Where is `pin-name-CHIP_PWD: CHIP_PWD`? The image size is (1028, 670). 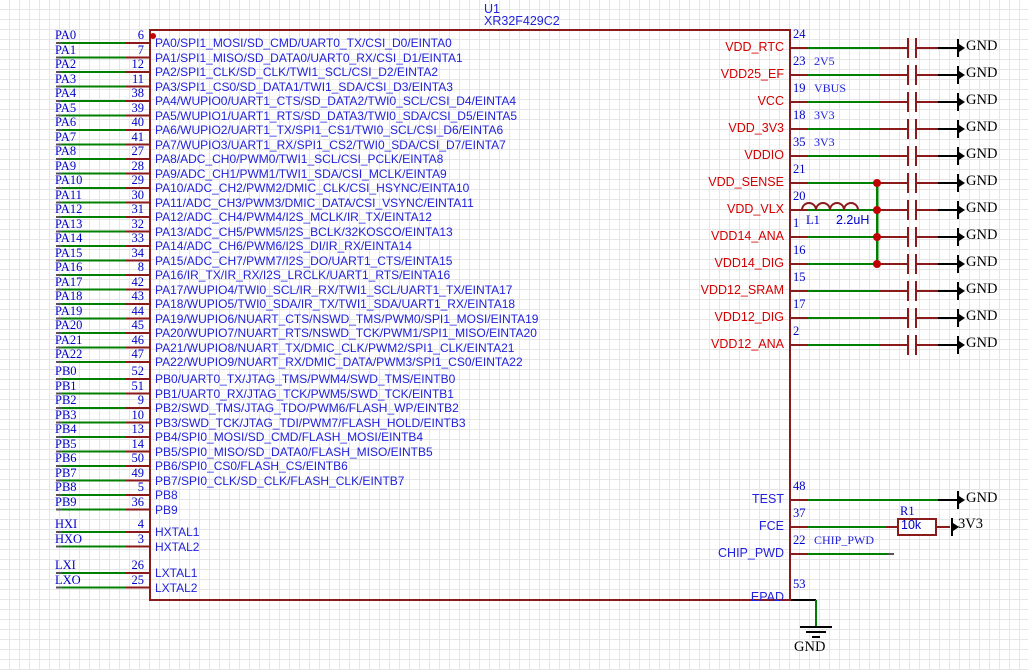
pin-name-CHIP_PWD: CHIP_PWD is located at coordinates (751, 553).